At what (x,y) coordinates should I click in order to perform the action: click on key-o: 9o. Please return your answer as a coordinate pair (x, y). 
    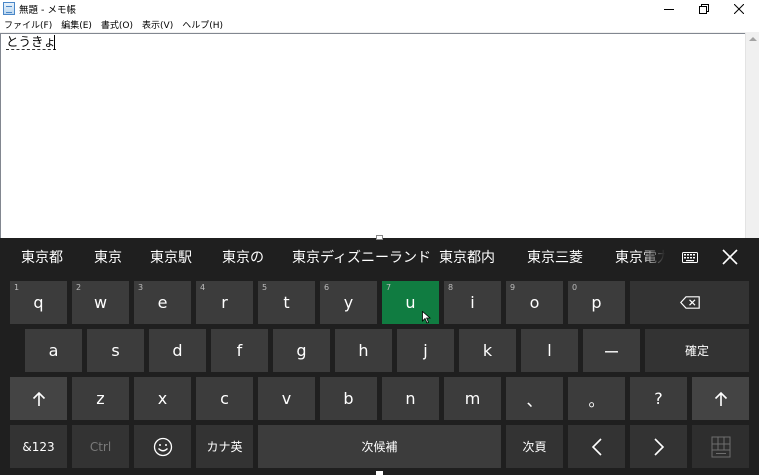
    Looking at the image, I should click on (534, 302).